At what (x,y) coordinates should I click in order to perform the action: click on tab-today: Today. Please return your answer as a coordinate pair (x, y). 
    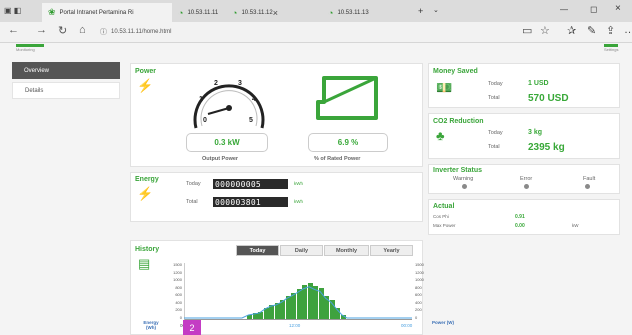
    Looking at the image, I should click on (257, 250).